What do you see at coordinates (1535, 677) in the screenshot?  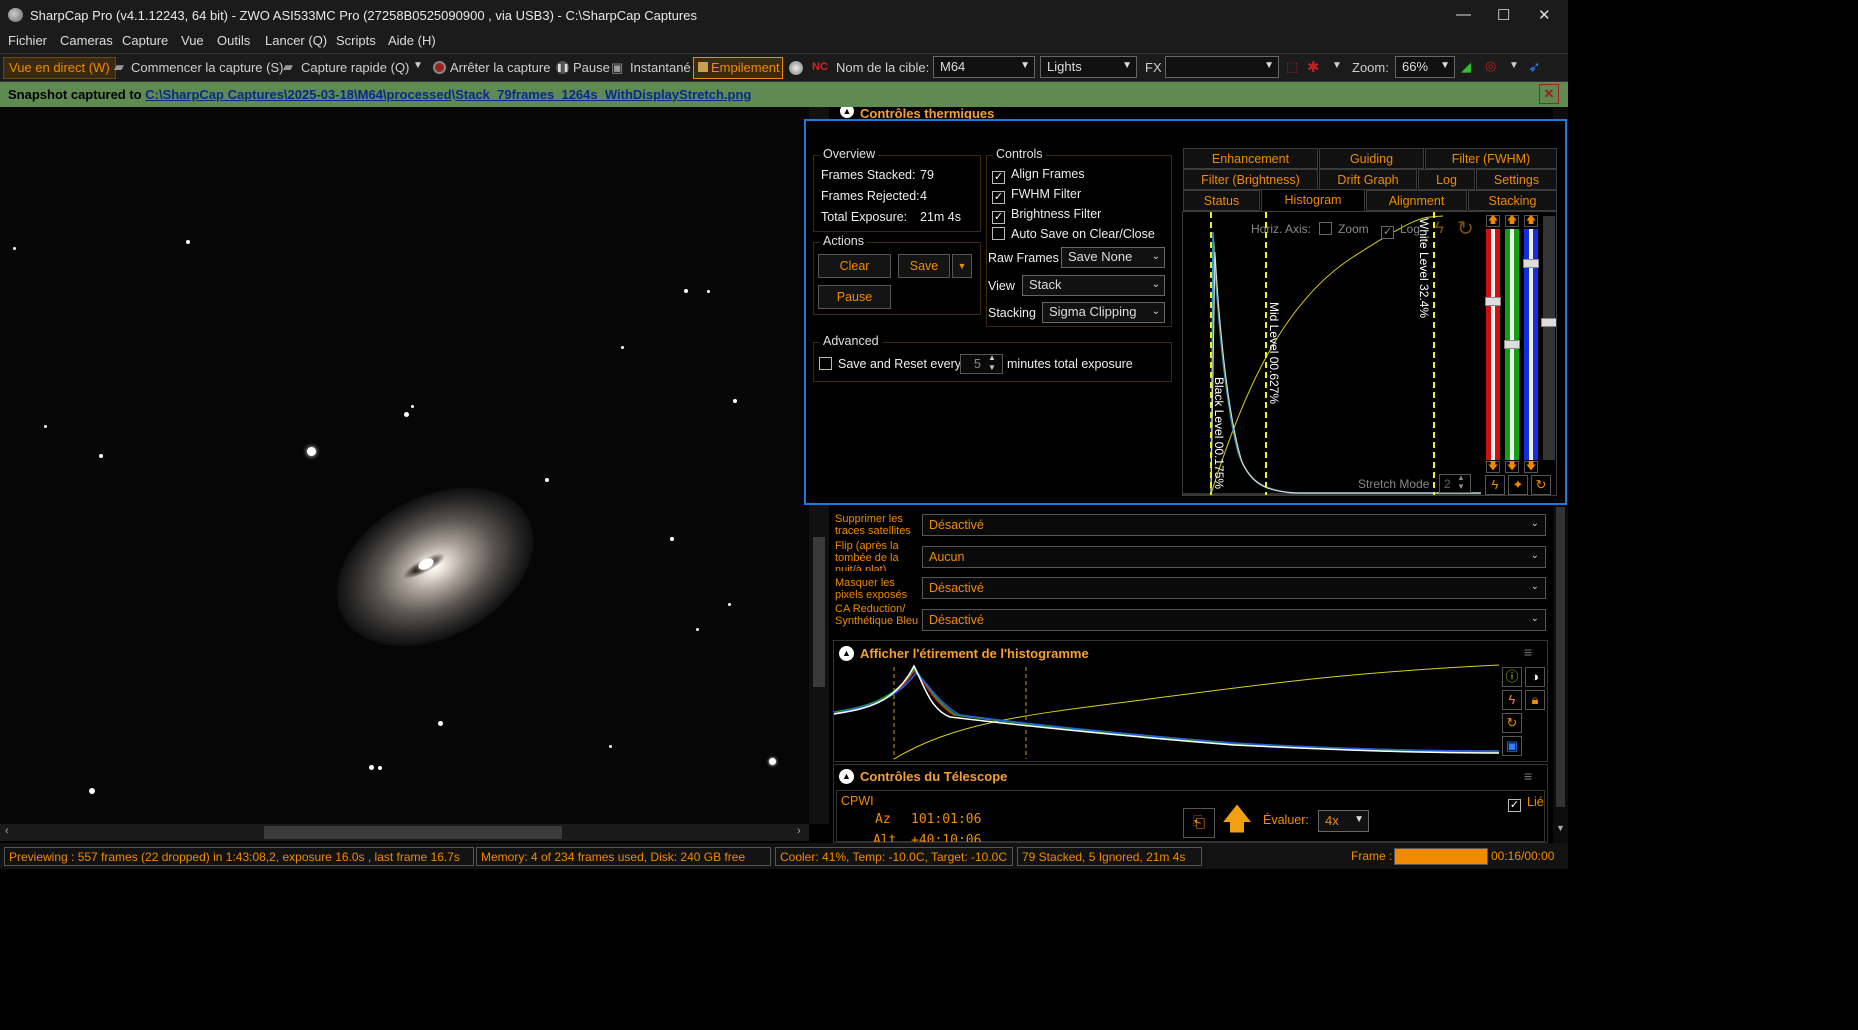 I see `contrast-icon: ◑` at bounding box center [1535, 677].